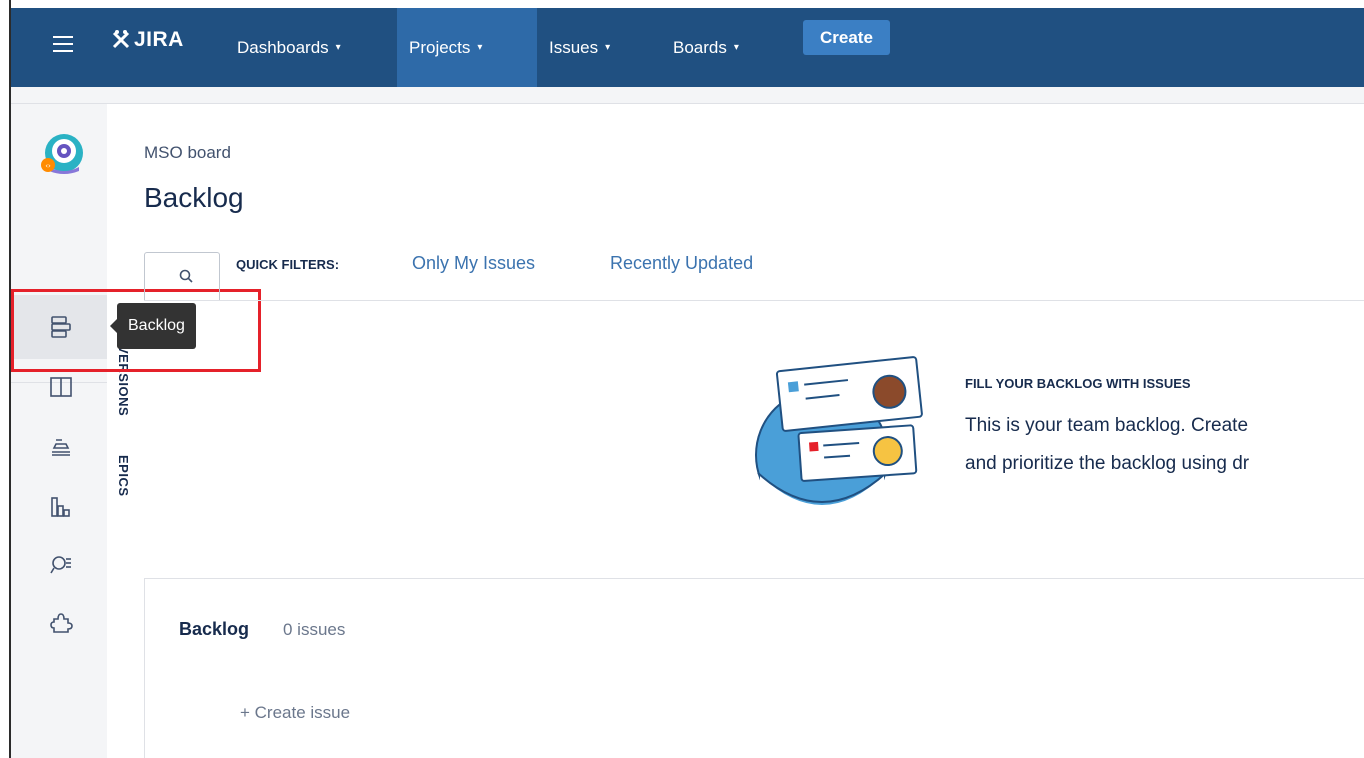  What do you see at coordinates (283, 47) in the screenshot?
I see `nav-dashboards-label: Dashboards` at bounding box center [283, 47].